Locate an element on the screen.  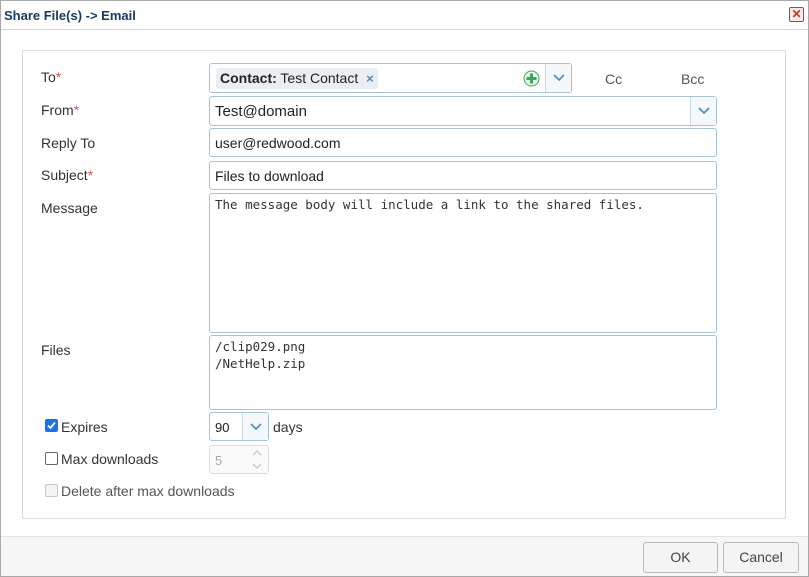
cc-link: Cc is located at coordinates (613, 79).